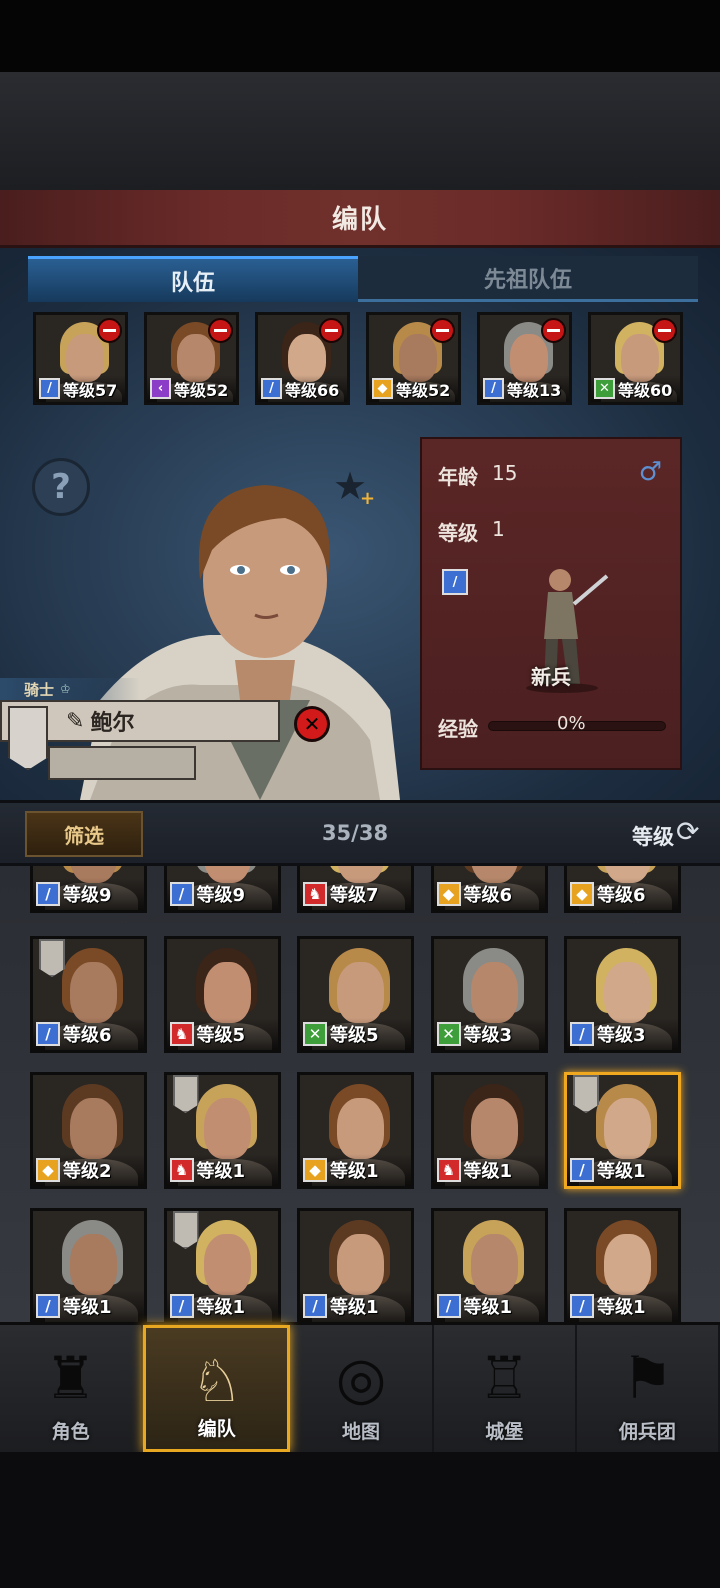 This screenshot has width=720, height=1588. Describe the element at coordinates (88, 1130) in the screenshot. I see `roster-slot: ◆ 等级2` at that location.